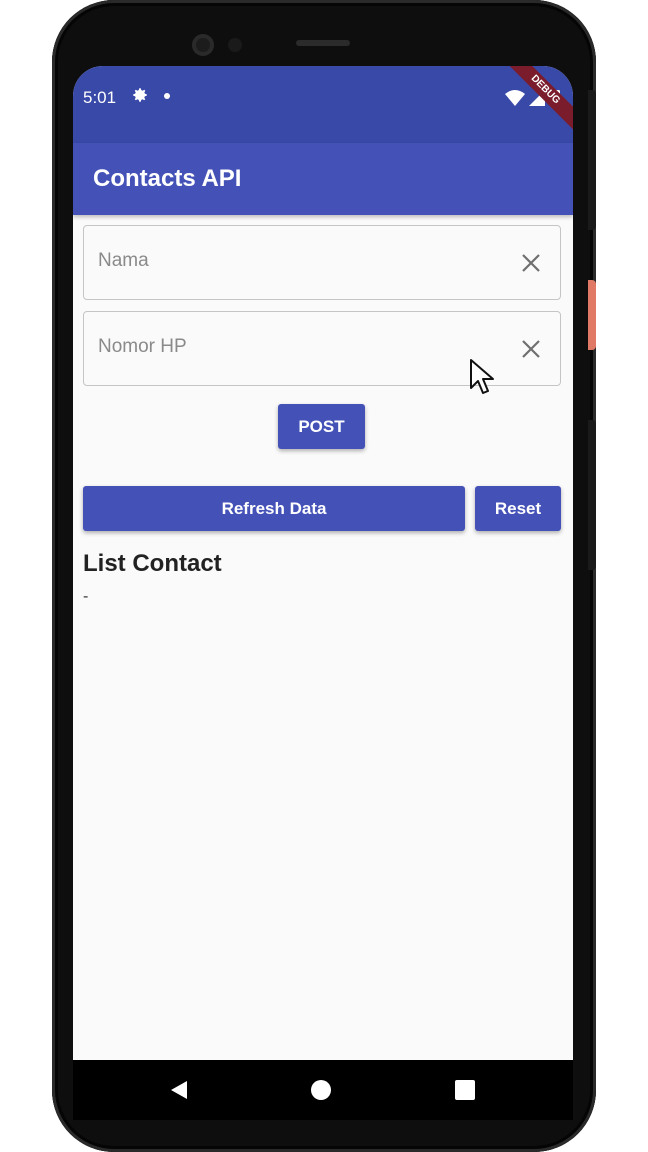 The height and width of the screenshot is (1152, 648). Describe the element at coordinates (592, 315) in the screenshot. I see `power-button` at that location.